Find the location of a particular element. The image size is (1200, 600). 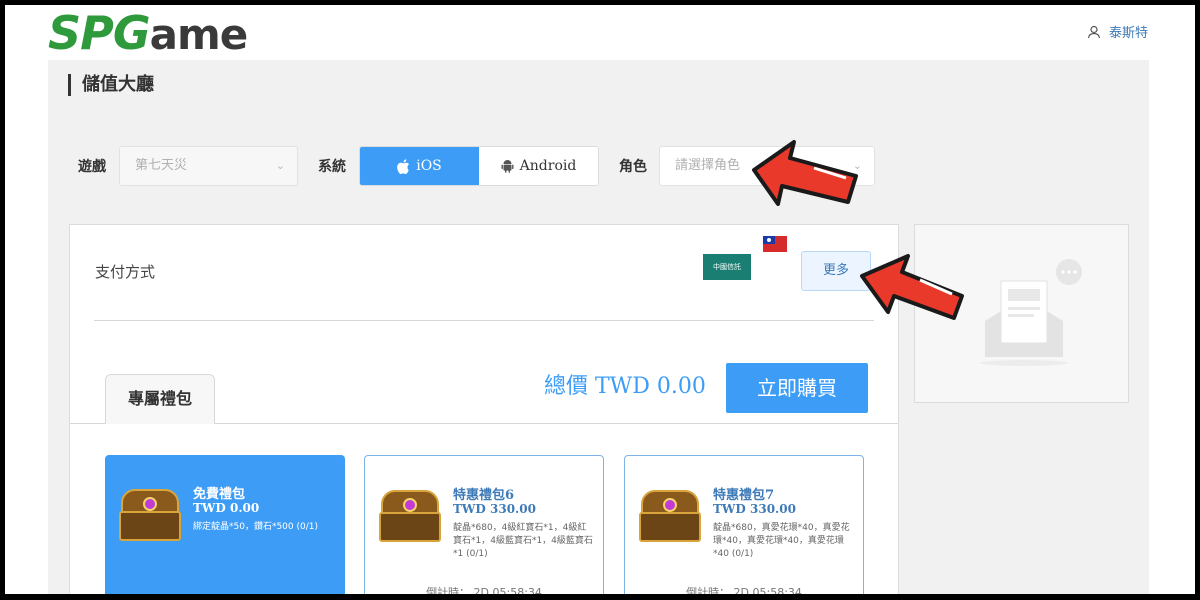

divider is located at coordinates (484, 320).